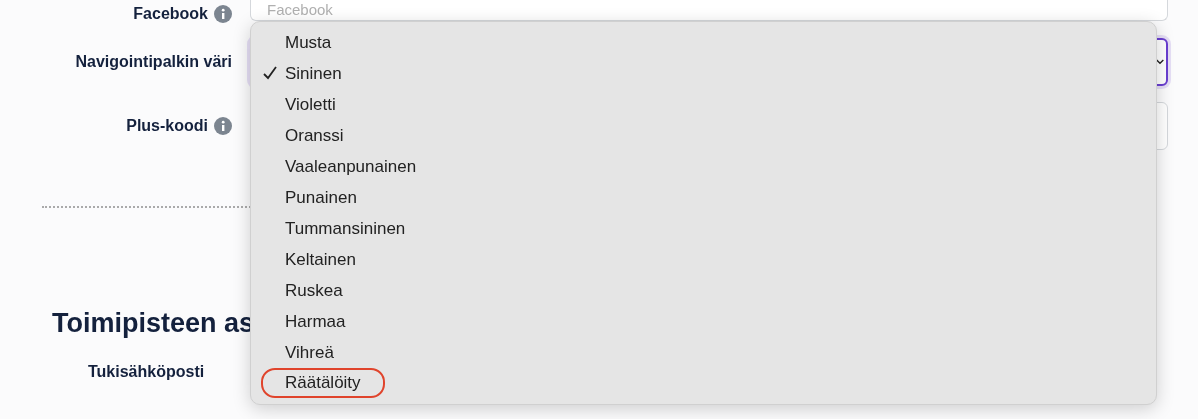 This screenshot has height=419, width=1198. What do you see at coordinates (328, 228) in the screenshot?
I see `menu-option: Tummansininen` at bounding box center [328, 228].